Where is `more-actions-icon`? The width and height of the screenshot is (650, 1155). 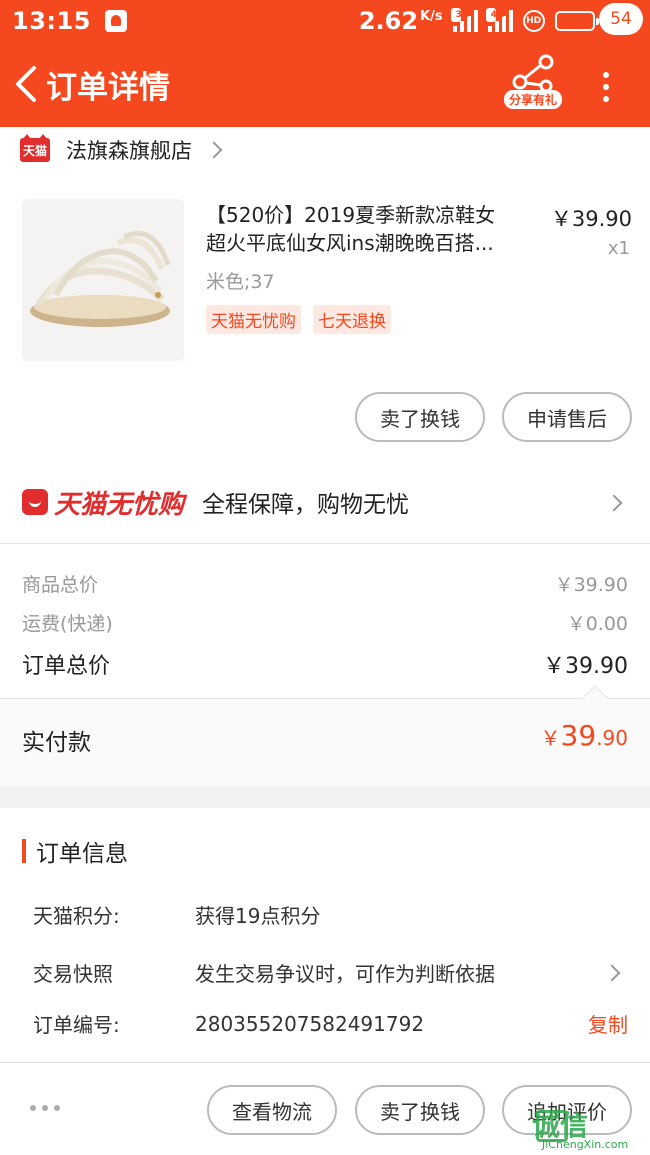
more-actions-icon is located at coordinates (45, 1108).